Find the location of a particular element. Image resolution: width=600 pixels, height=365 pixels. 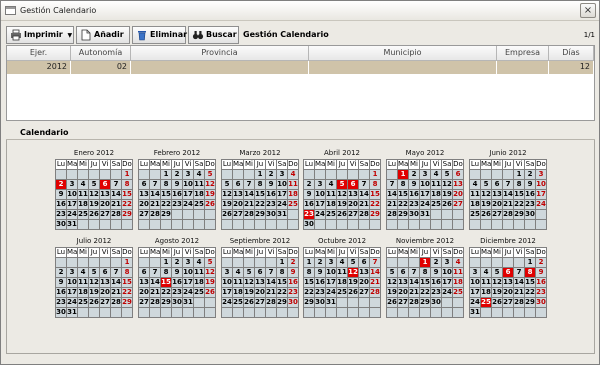

calendar-day: 12 is located at coordinates (227, 195).